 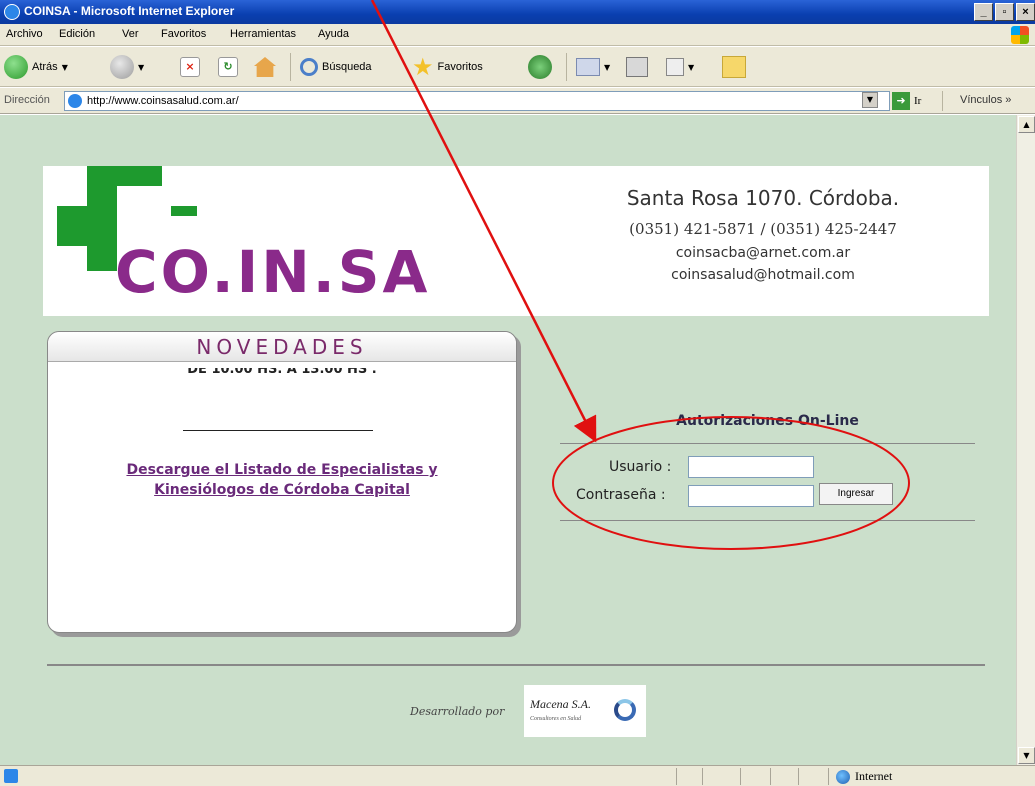 What do you see at coordinates (942, 101) in the screenshot?
I see `address-separator` at bounding box center [942, 101].